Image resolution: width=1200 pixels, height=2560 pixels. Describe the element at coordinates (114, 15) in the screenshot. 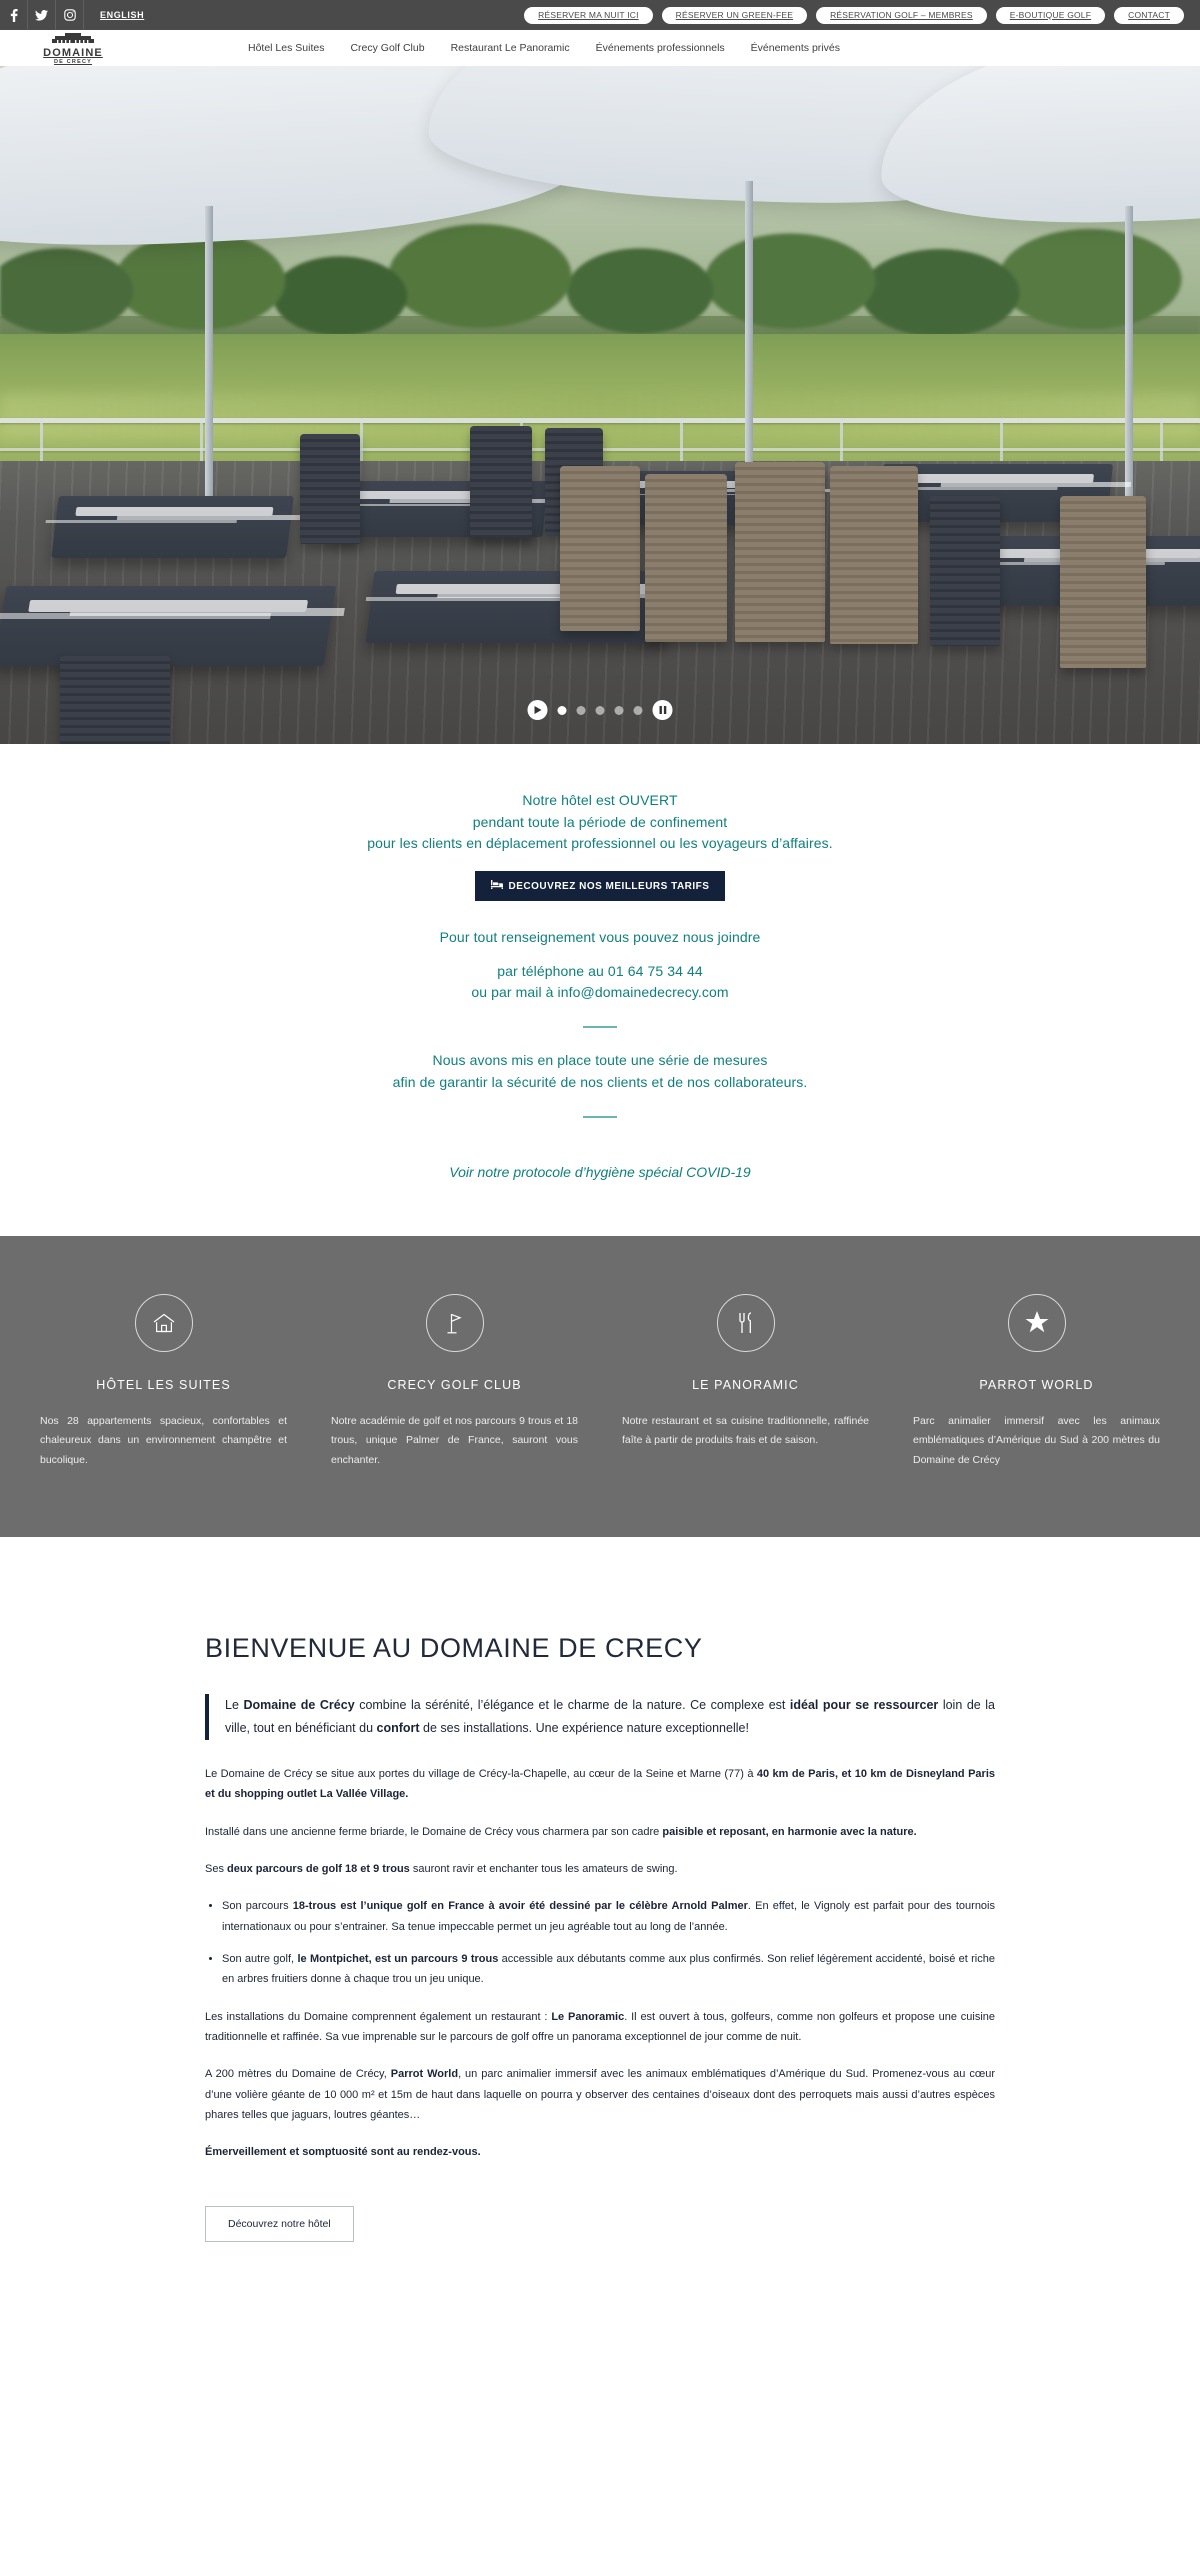

I see `language-switcher: ENGLISH` at that location.